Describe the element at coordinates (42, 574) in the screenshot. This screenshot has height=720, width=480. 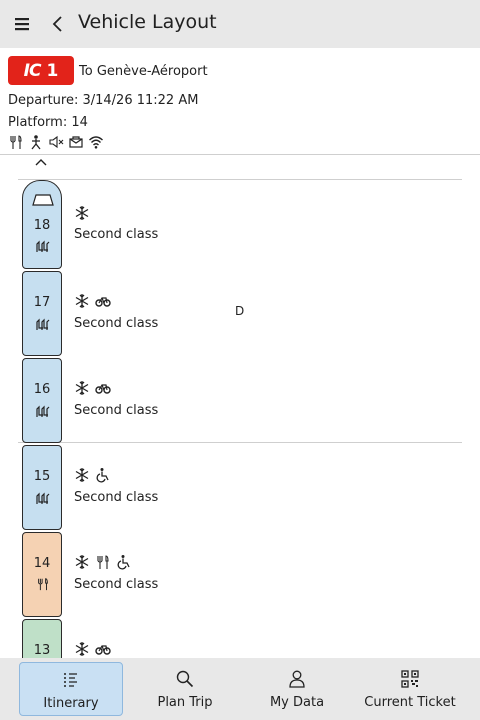
I see `car-14: 14` at that location.